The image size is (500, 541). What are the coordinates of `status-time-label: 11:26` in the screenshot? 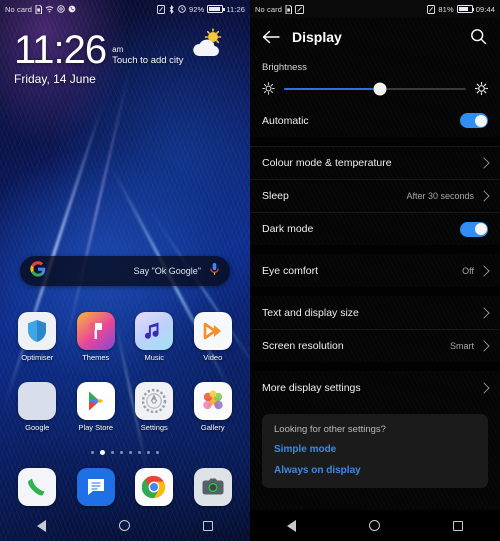 It's located at (235, 9).